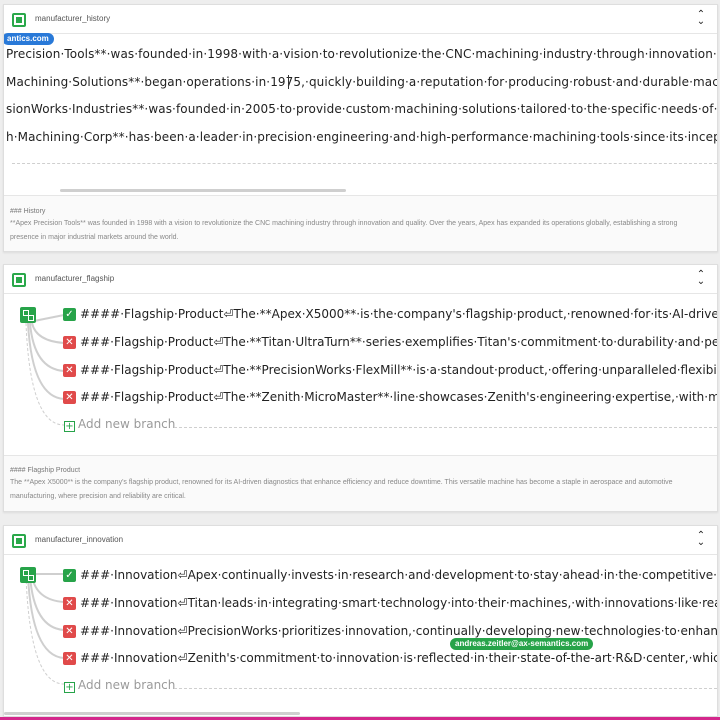  Describe the element at coordinates (522, 644) in the screenshot. I see `user-tag: andreas.zeitler@ax-semantics.com` at that location.